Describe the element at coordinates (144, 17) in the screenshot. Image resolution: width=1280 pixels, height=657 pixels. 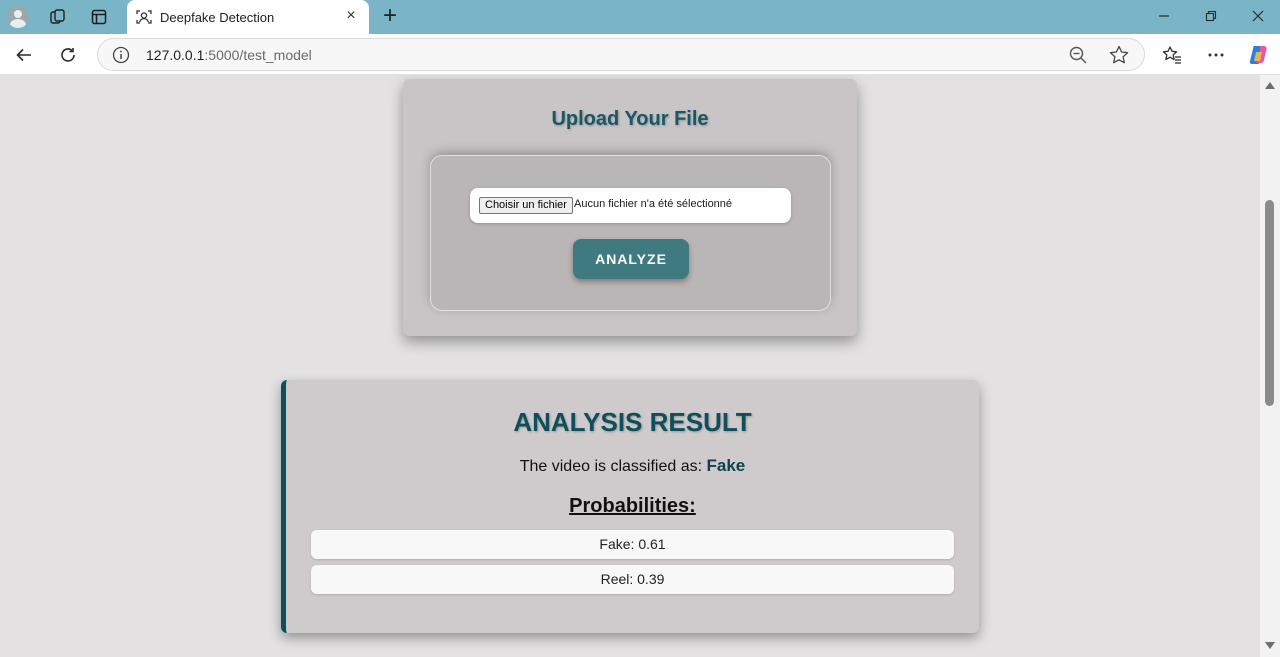
I see `face-scan-icon` at that location.